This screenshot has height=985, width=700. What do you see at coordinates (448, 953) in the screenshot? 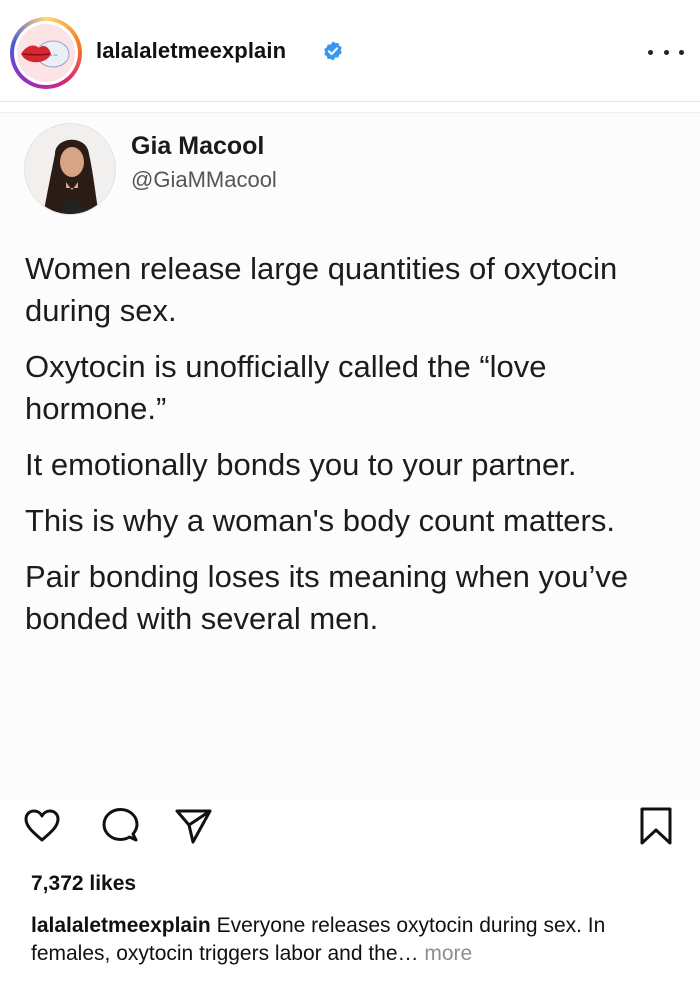
I see `caption-more-link: more` at bounding box center [448, 953].